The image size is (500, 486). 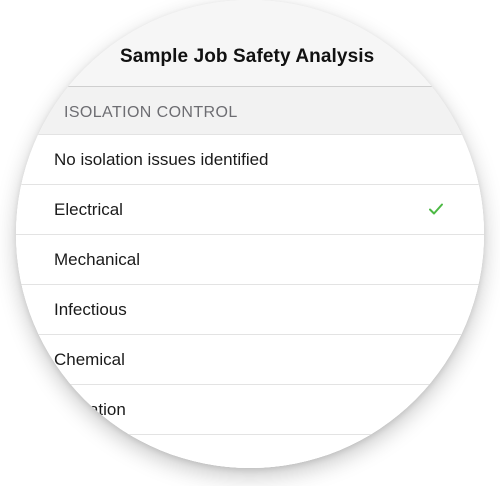 I want to click on option-label: Chemical, so click(x=89, y=359).